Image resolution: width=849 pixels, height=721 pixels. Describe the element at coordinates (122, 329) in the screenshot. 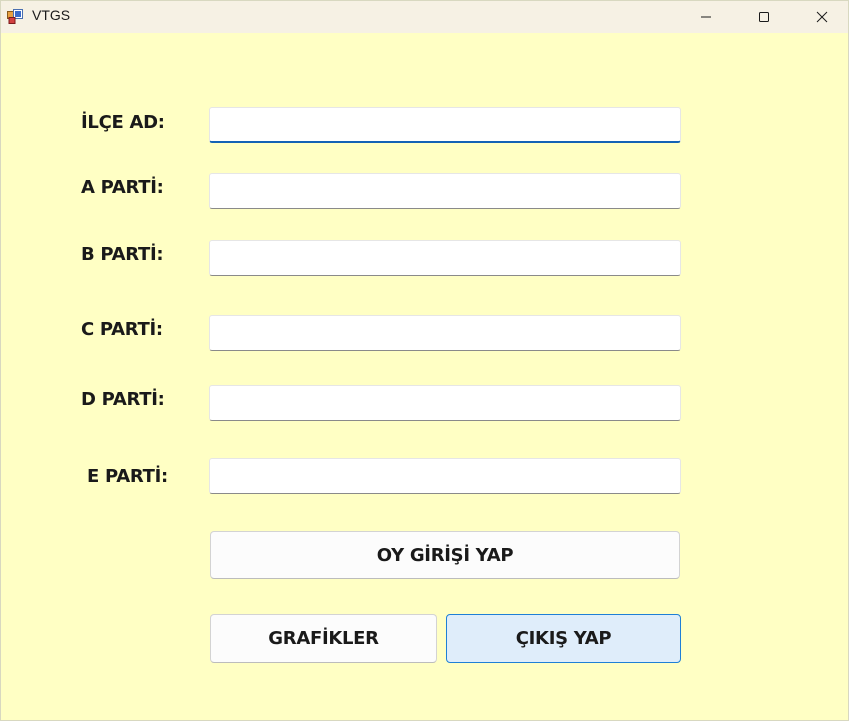

I see `party-c-label: C PARTİ:` at that location.